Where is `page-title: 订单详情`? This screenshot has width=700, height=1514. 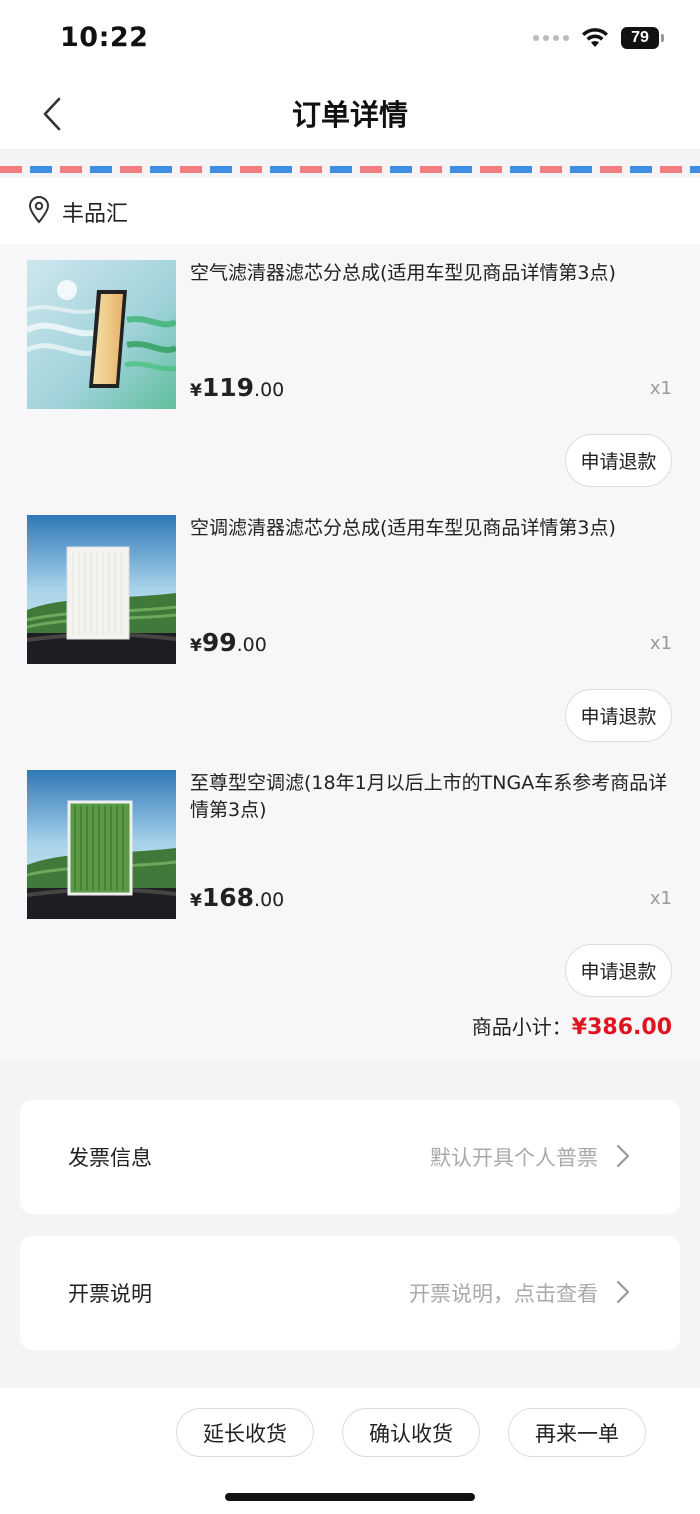 page-title: 订单详情 is located at coordinates (349, 115).